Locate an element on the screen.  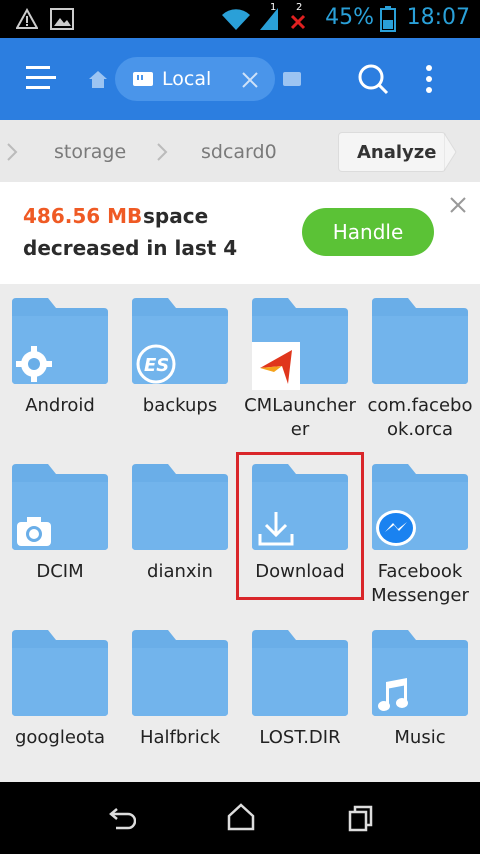
highlight-box is located at coordinates (300, 526).